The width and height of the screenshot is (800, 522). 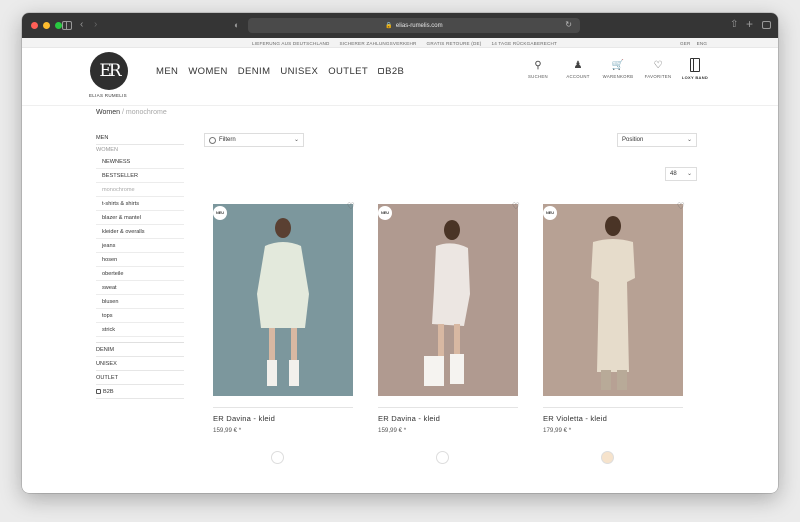 I want to click on cat-newness: NEWNESS, so click(x=140, y=162).